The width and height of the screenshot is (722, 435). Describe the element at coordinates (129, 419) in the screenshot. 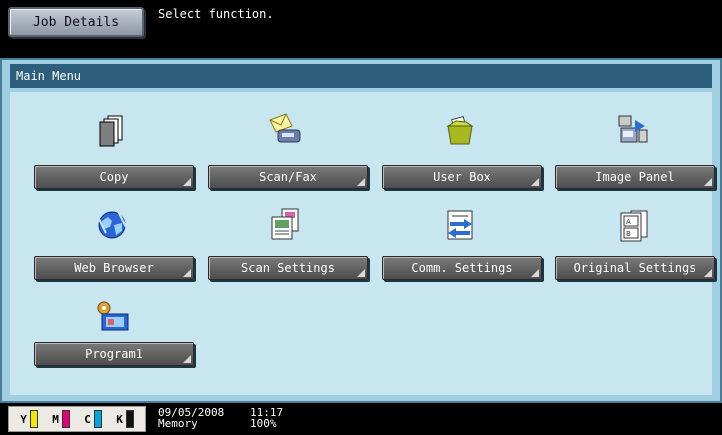

I see `toner-black-bar` at that location.